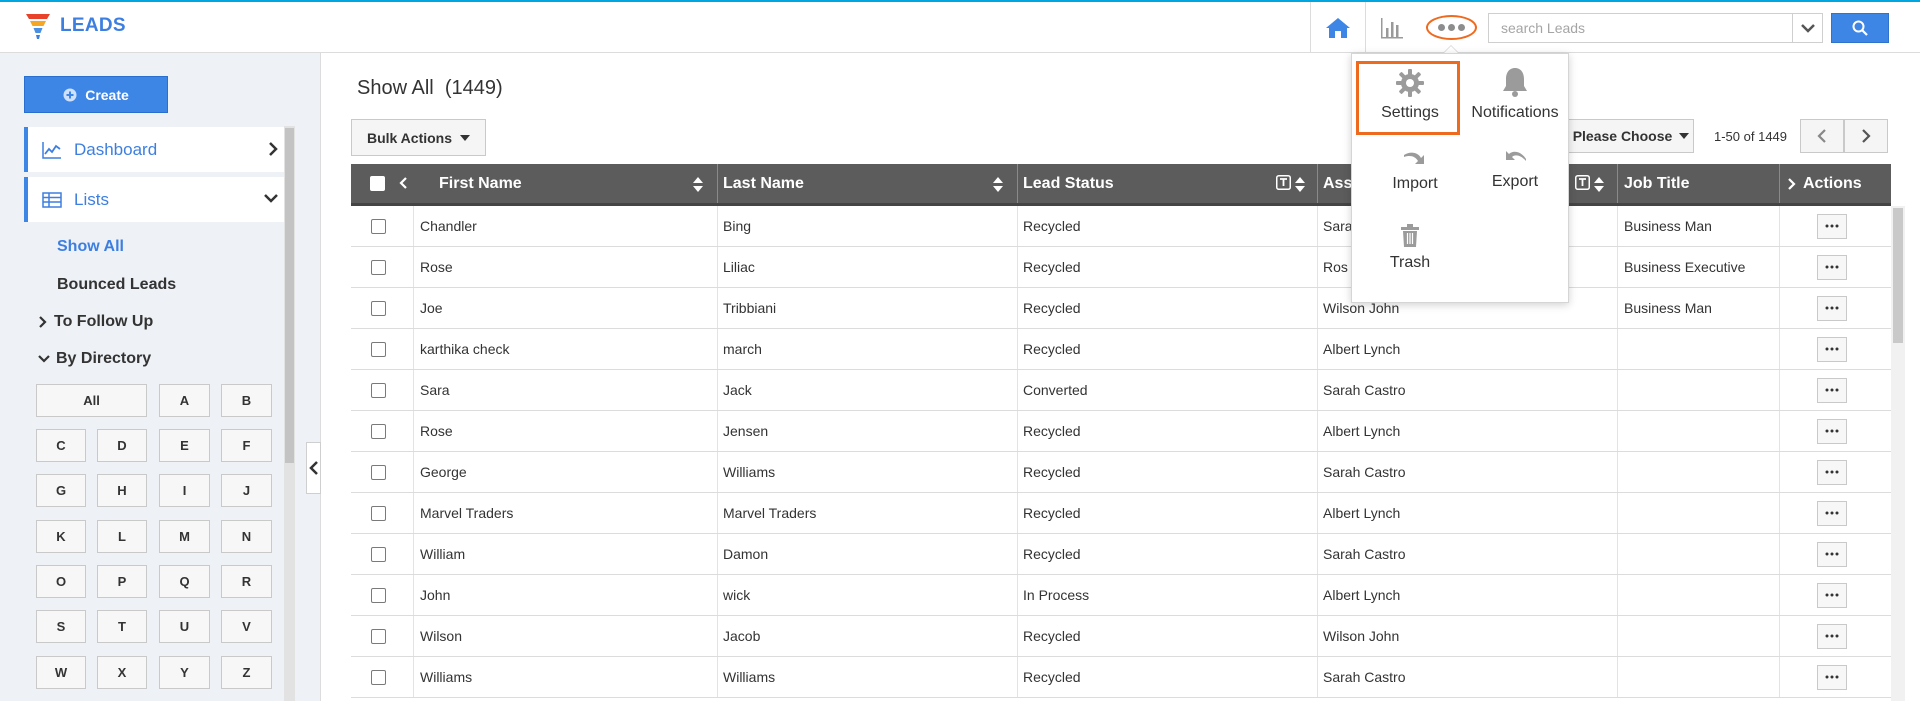  I want to click on directory-letter: M, so click(184, 536).